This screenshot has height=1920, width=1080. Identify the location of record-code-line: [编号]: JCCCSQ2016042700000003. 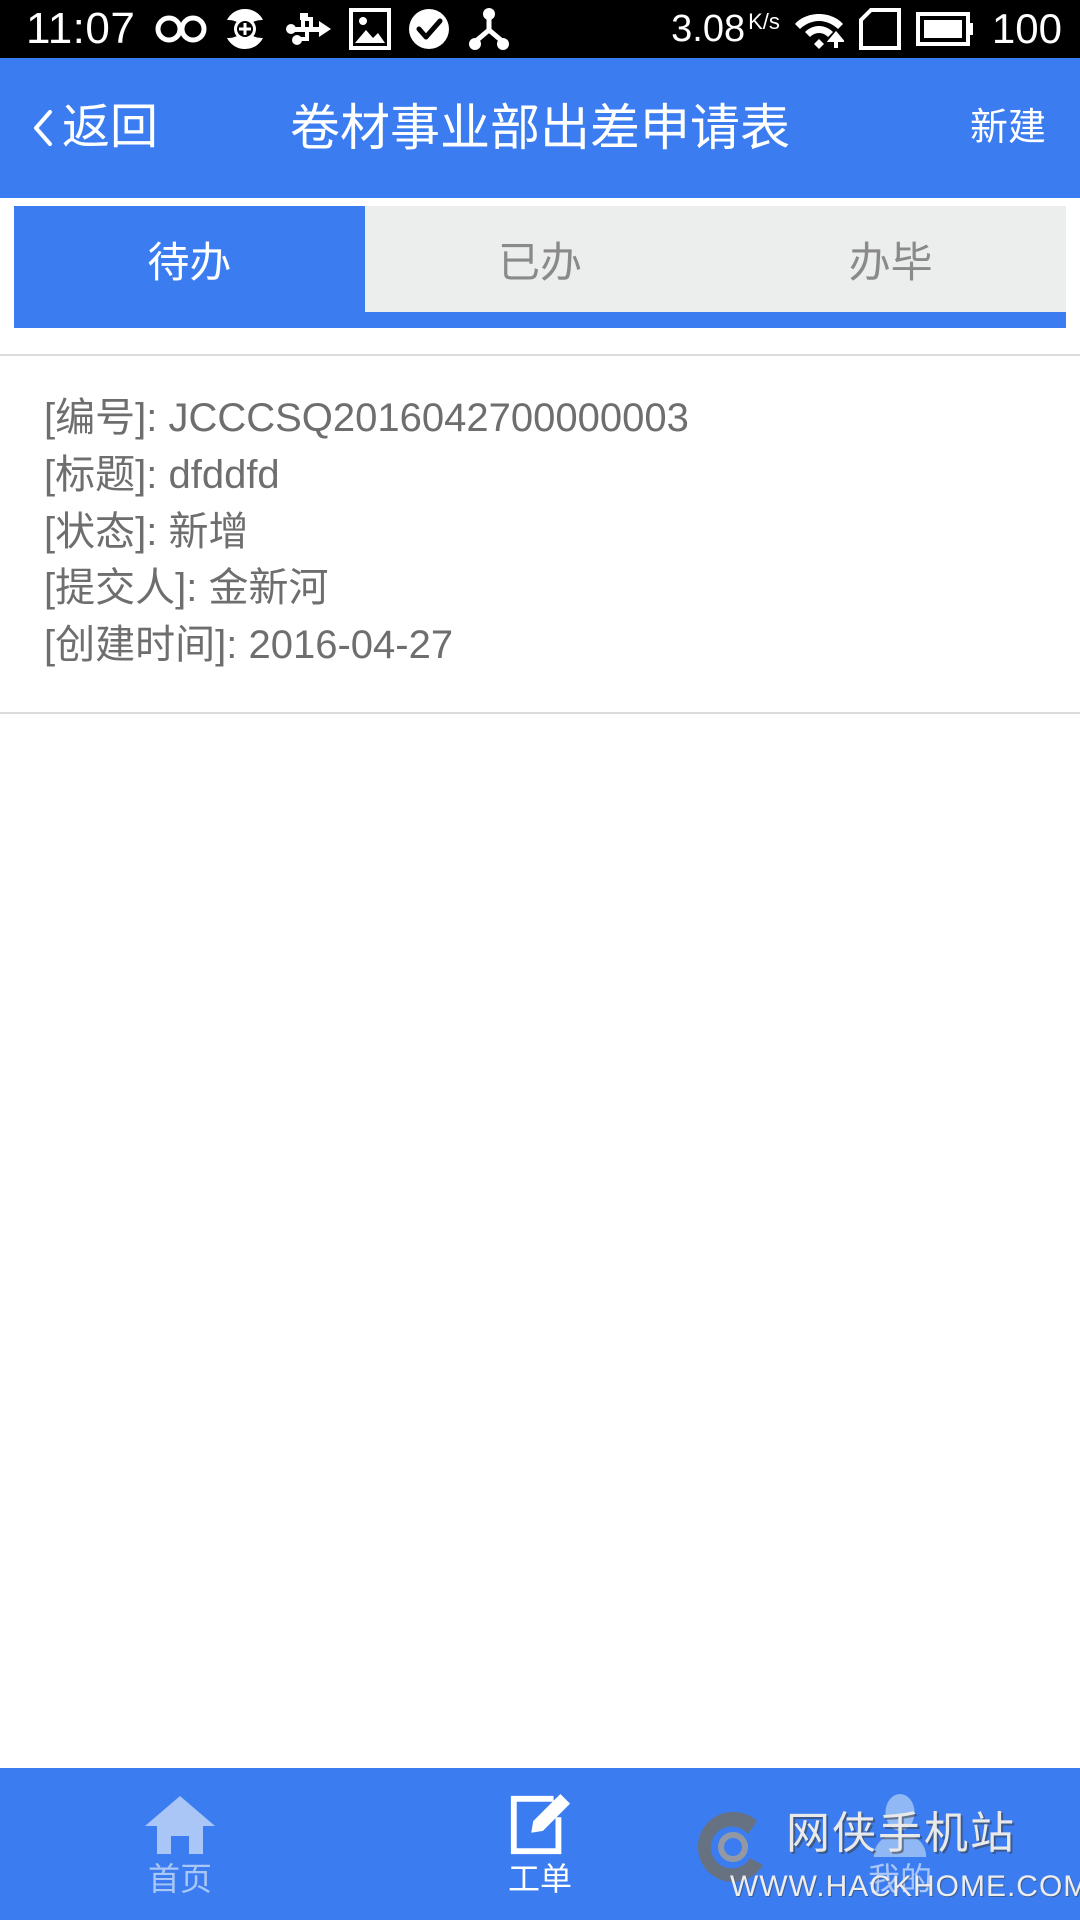
(540, 418).